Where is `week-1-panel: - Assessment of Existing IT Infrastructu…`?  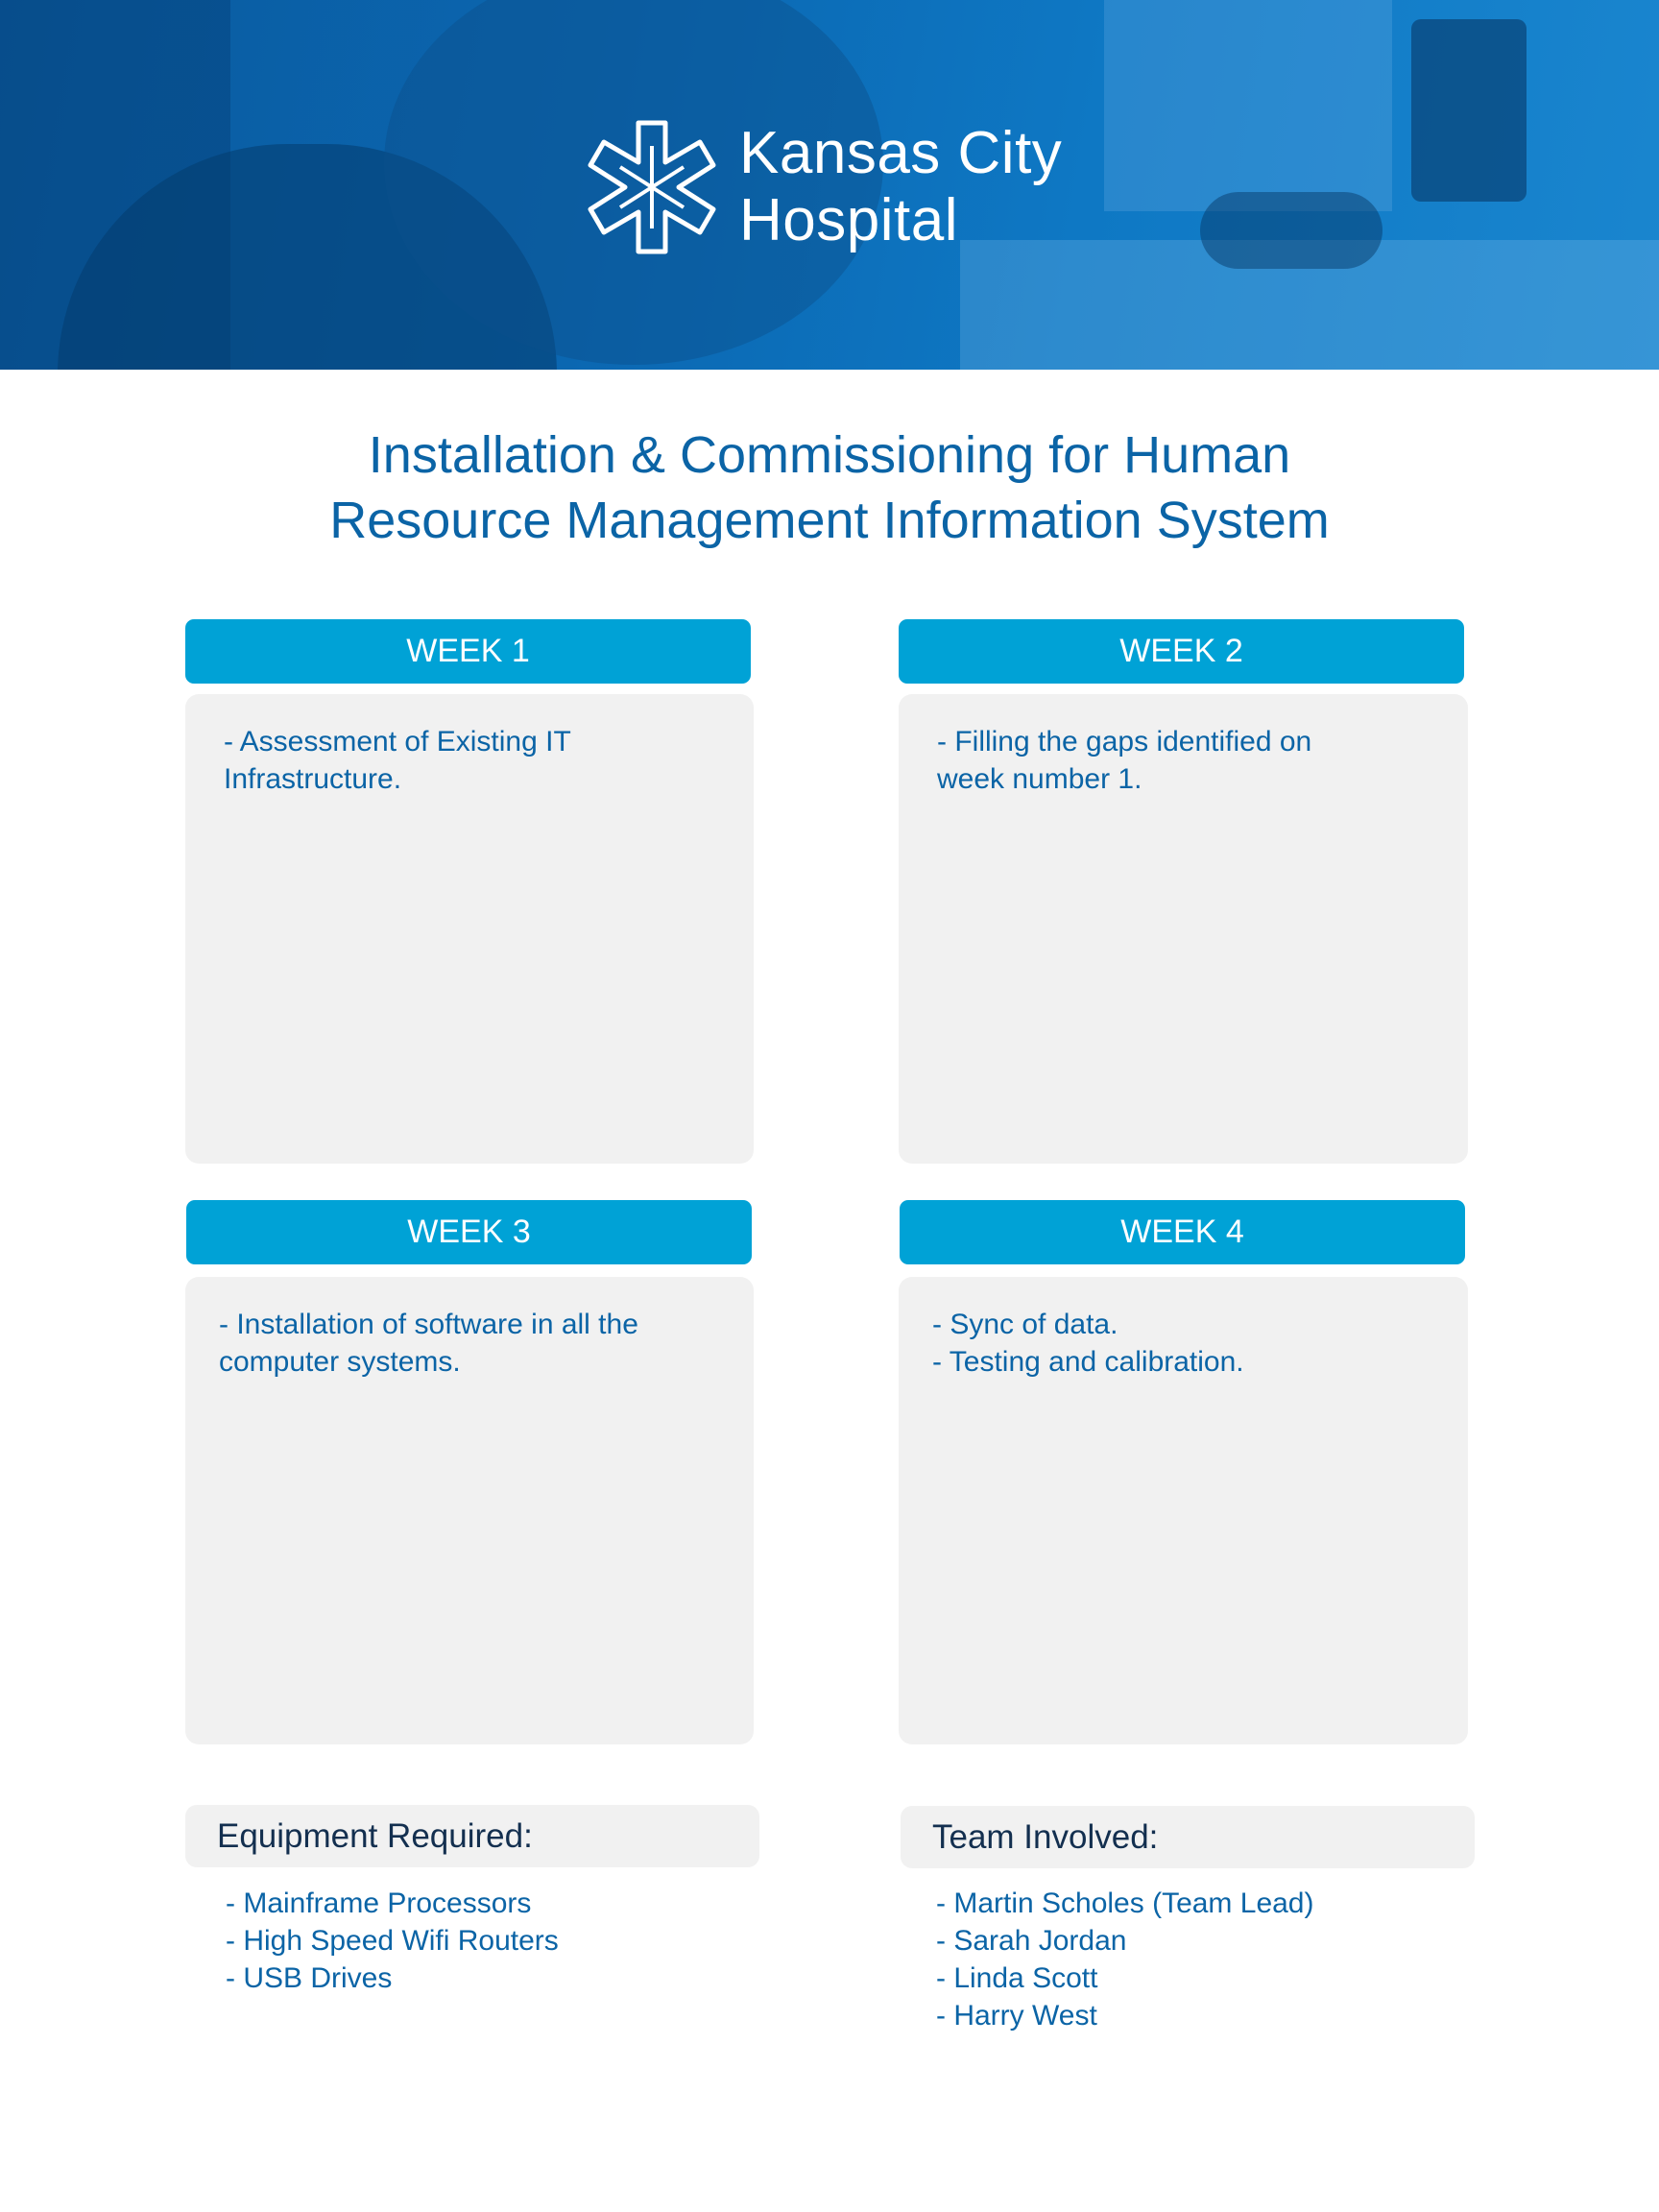
week-1-panel: - Assessment of Existing IT Infrastructu… is located at coordinates (469, 929).